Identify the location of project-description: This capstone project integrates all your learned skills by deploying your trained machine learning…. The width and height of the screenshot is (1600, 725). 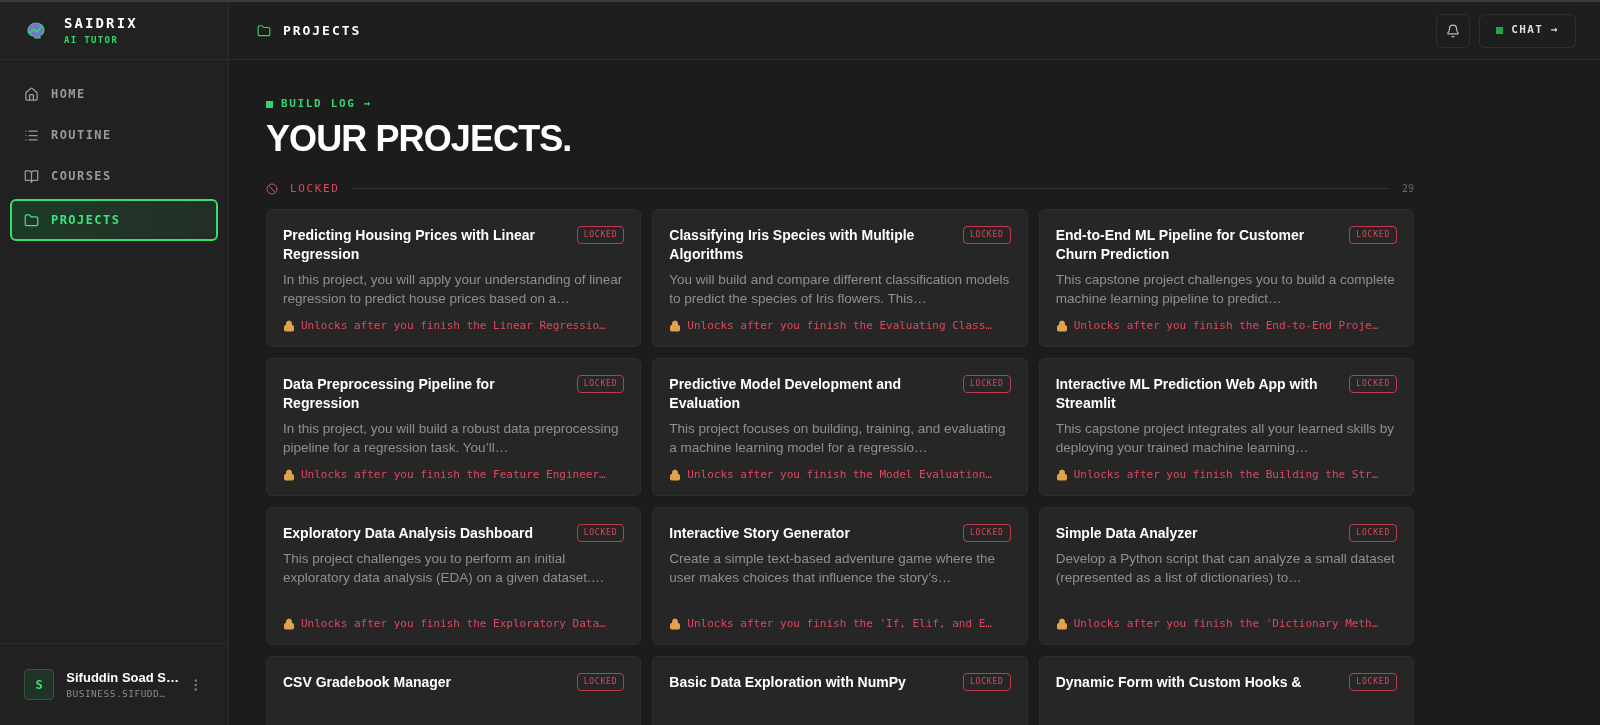
(1225, 438).